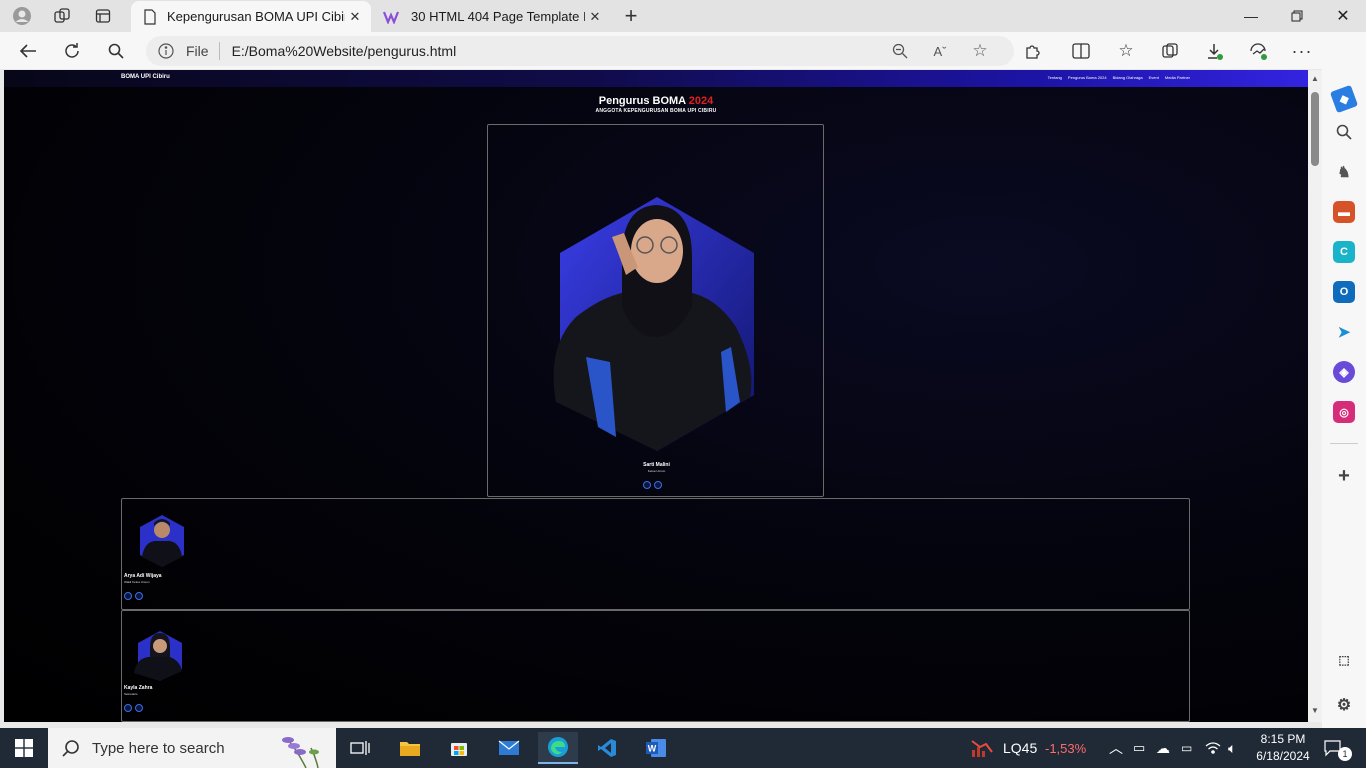  What do you see at coordinates (203, 51) in the screenshot?
I see `scheme-label: File` at bounding box center [203, 51].